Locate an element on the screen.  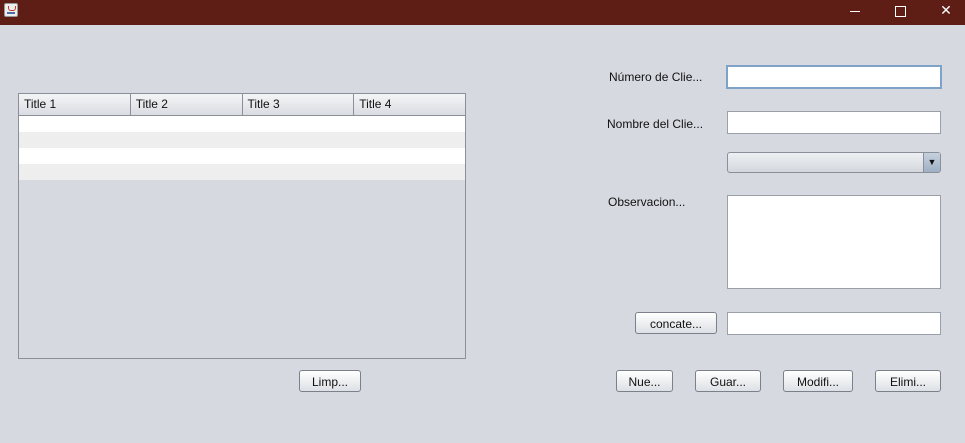
close-icon: ✕ is located at coordinates (946, 11).